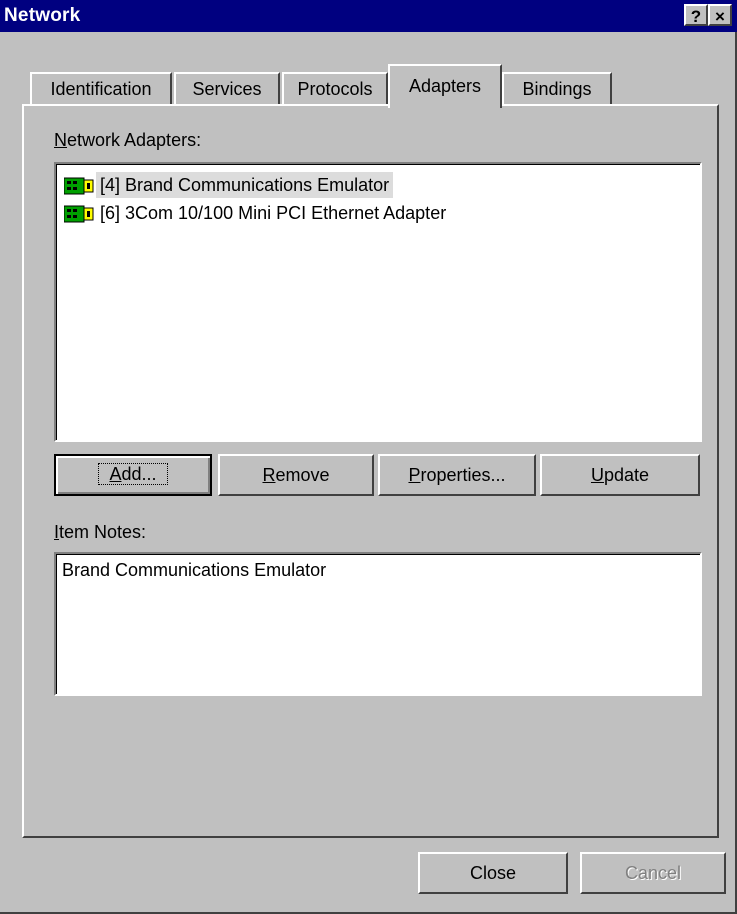  I want to click on help-button: ?, so click(696, 15).